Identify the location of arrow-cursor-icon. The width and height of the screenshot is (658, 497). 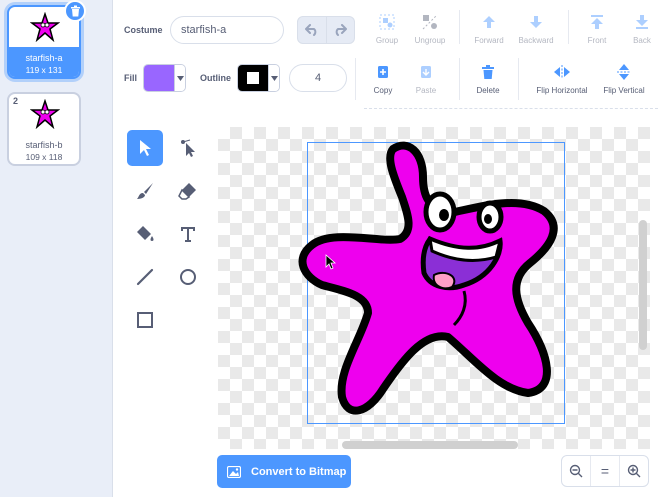
(145, 148).